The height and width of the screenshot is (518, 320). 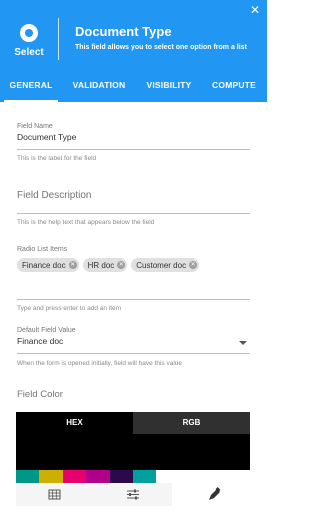 What do you see at coordinates (31, 87) in the screenshot?
I see `tab-general: GENERAL` at bounding box center [31, 87].